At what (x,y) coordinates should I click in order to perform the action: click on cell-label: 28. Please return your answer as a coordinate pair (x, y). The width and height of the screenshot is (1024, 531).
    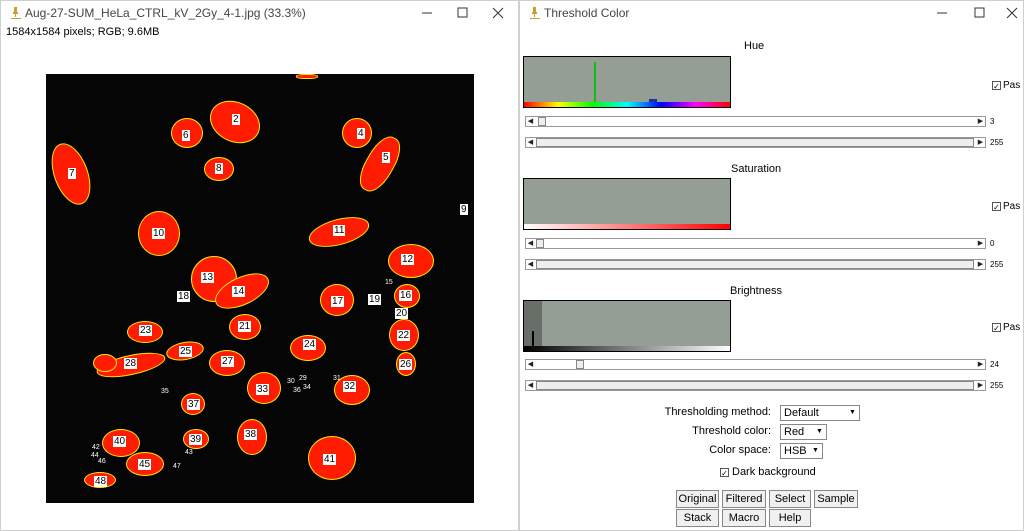
    Looking at the image, I should click on (131, 363).